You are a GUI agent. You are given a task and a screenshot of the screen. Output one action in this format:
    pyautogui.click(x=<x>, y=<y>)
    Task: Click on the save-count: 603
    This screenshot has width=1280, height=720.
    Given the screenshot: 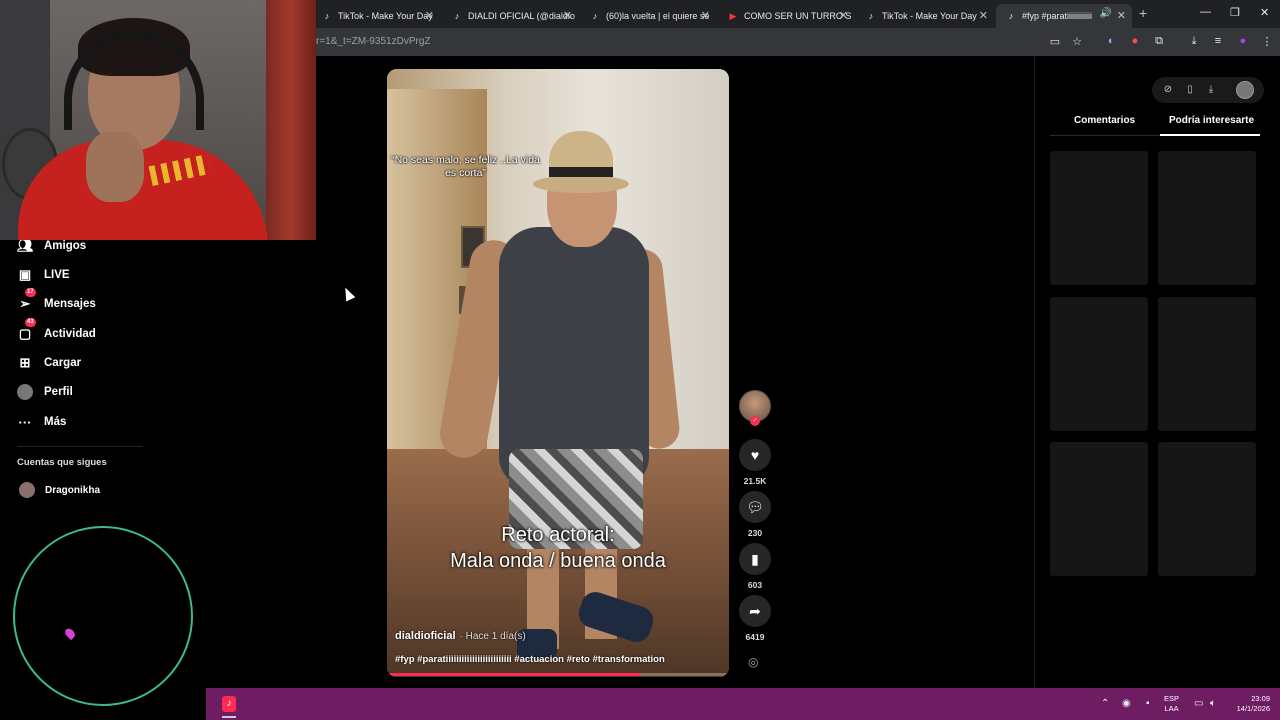 What is the action you would take?
    pyautogui.click(x=755, y=585)
    